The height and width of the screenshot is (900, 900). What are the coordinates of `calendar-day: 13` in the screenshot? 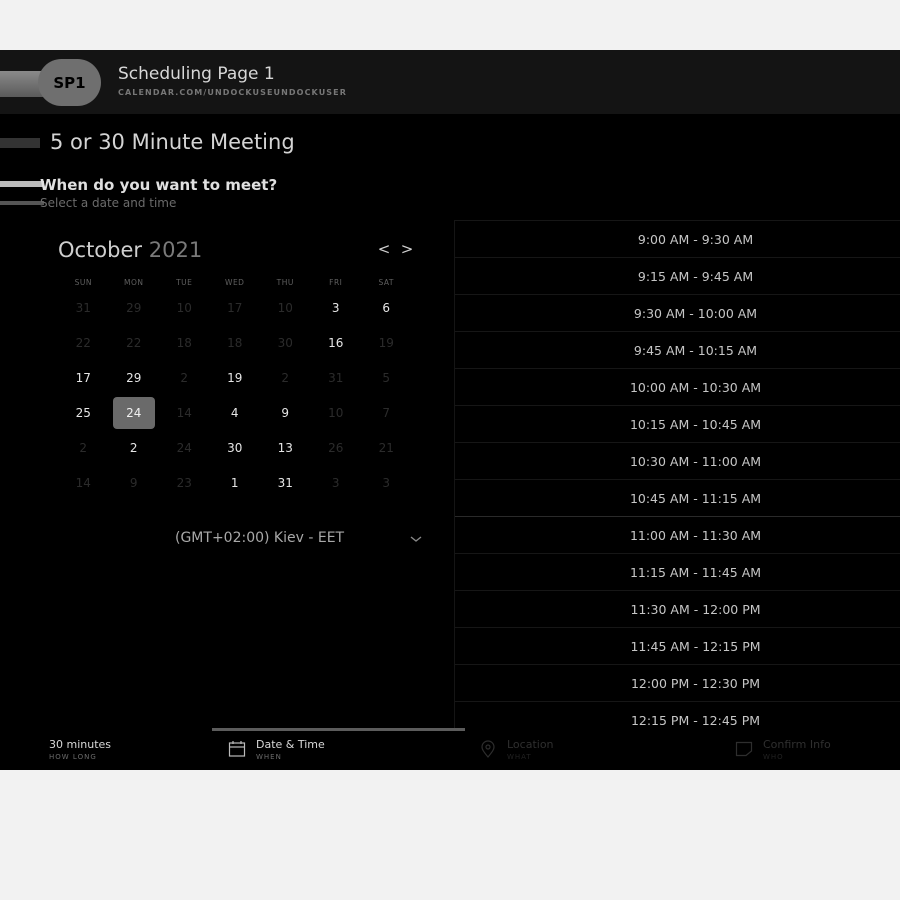 It's located at (285, 447).